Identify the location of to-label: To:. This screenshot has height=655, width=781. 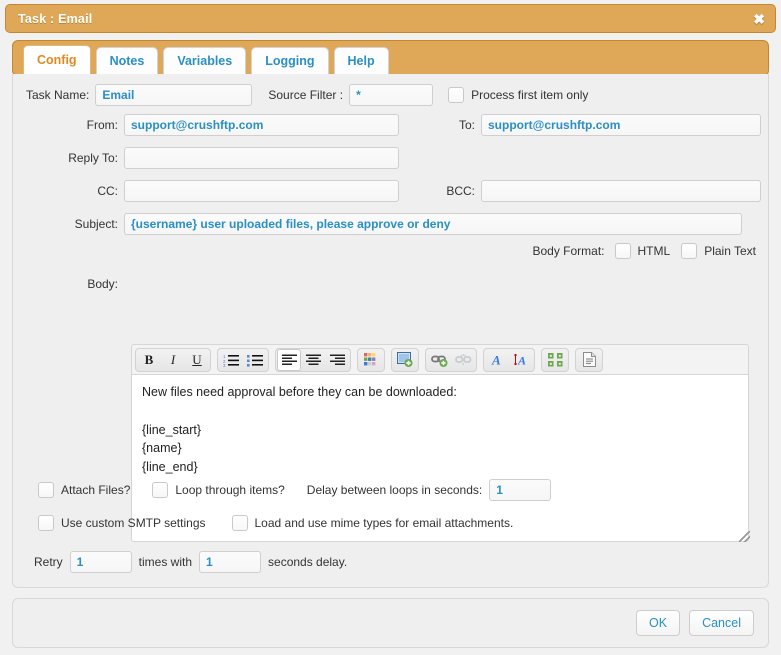
(466, 125).